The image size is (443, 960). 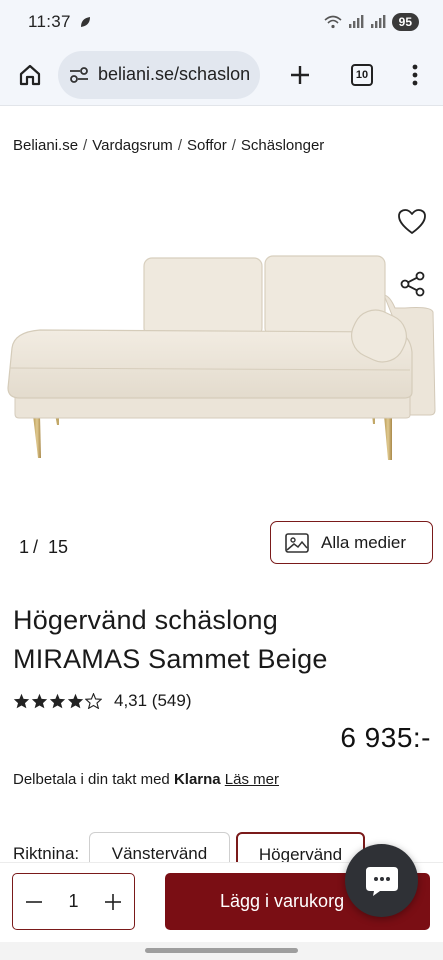 What do you see at coordinates (85, 22) in the screenshot?
I see `leaf-icon` at bounding box center [85, 22].